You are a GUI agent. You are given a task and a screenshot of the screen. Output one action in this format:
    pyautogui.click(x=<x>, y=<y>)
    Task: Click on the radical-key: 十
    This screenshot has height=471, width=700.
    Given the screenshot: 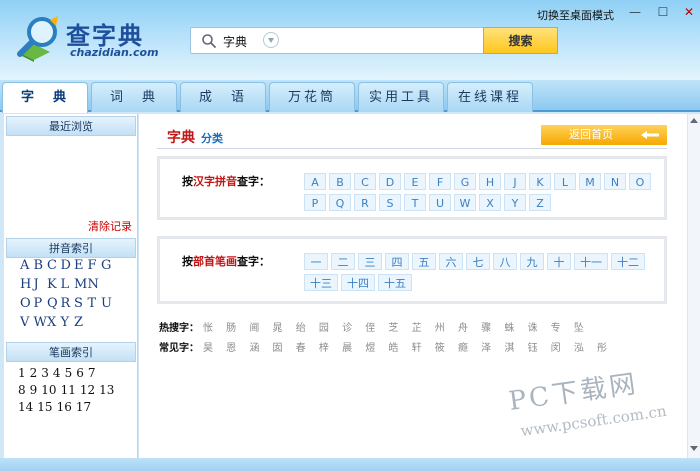 What is the action you would take?
    pyautogui.click(x=559, y=261)
    